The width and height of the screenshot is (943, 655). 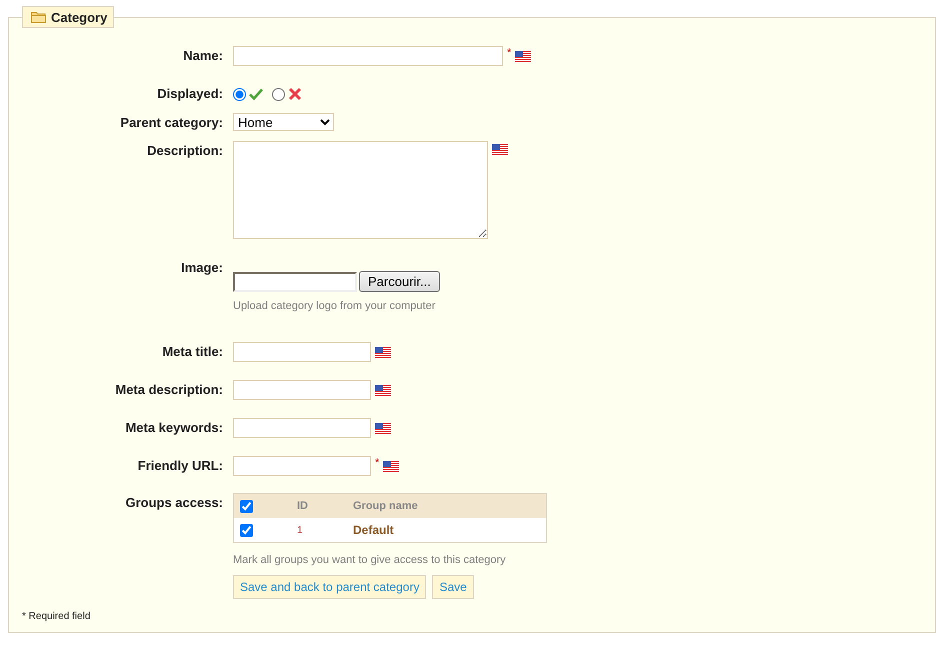 What do you see at coordinates (173, 428) in the screenshot?
I see `field-label: Meta keywords:` at bounding box center [173, 428].